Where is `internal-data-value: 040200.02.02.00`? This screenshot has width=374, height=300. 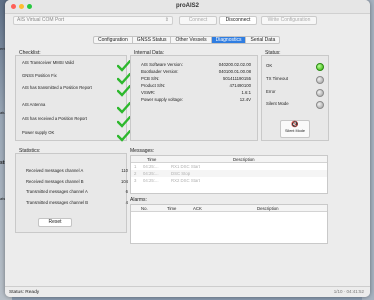
internal-data-value: 040200.02.02.00 is located at coordinates (234, 64).